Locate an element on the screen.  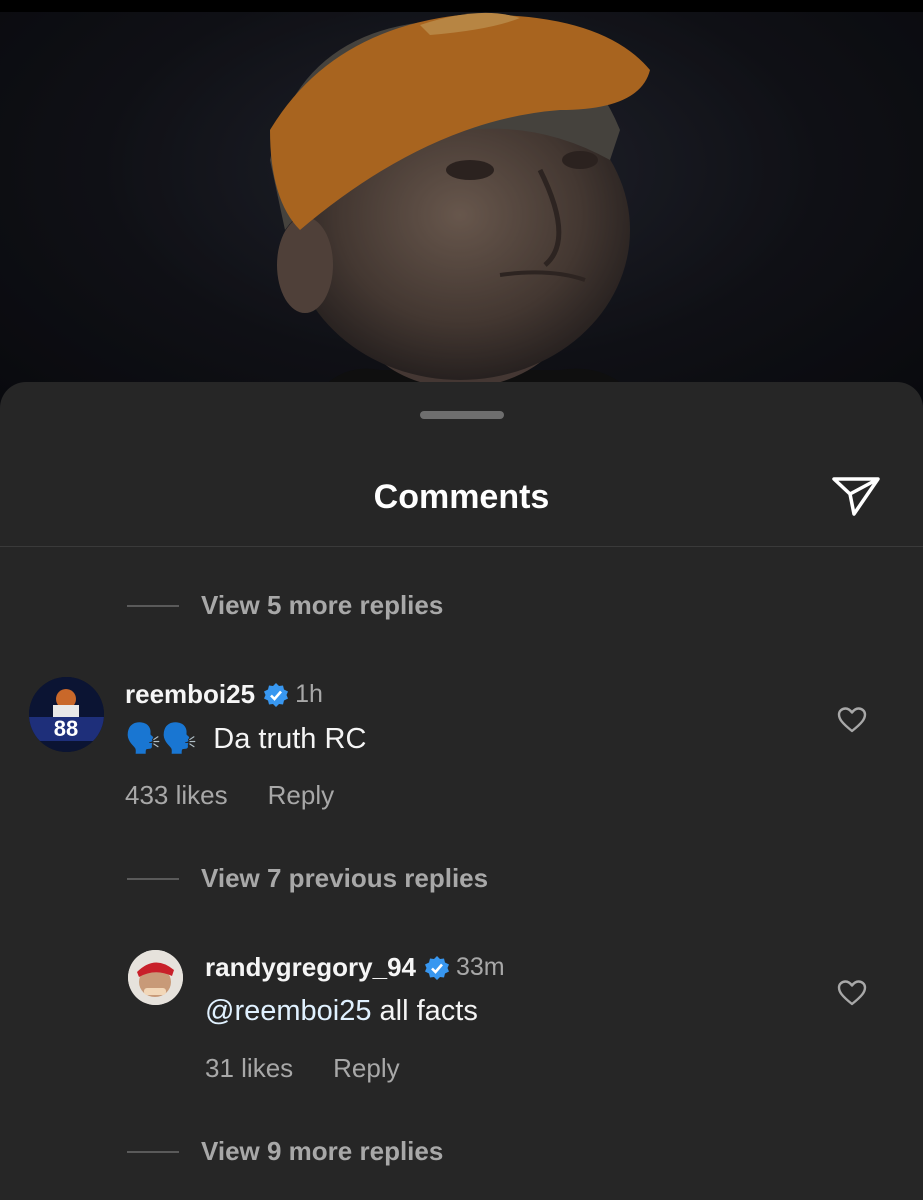
comment-body: Da truth RC is located at coordinates (290, 739).